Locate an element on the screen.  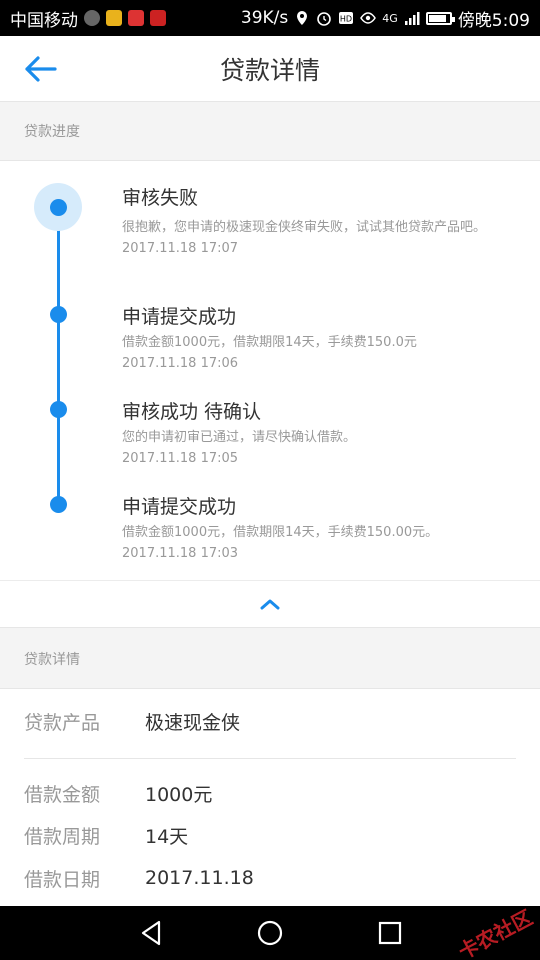
network-speed: 39K/s is located at coordinates (264, 18).